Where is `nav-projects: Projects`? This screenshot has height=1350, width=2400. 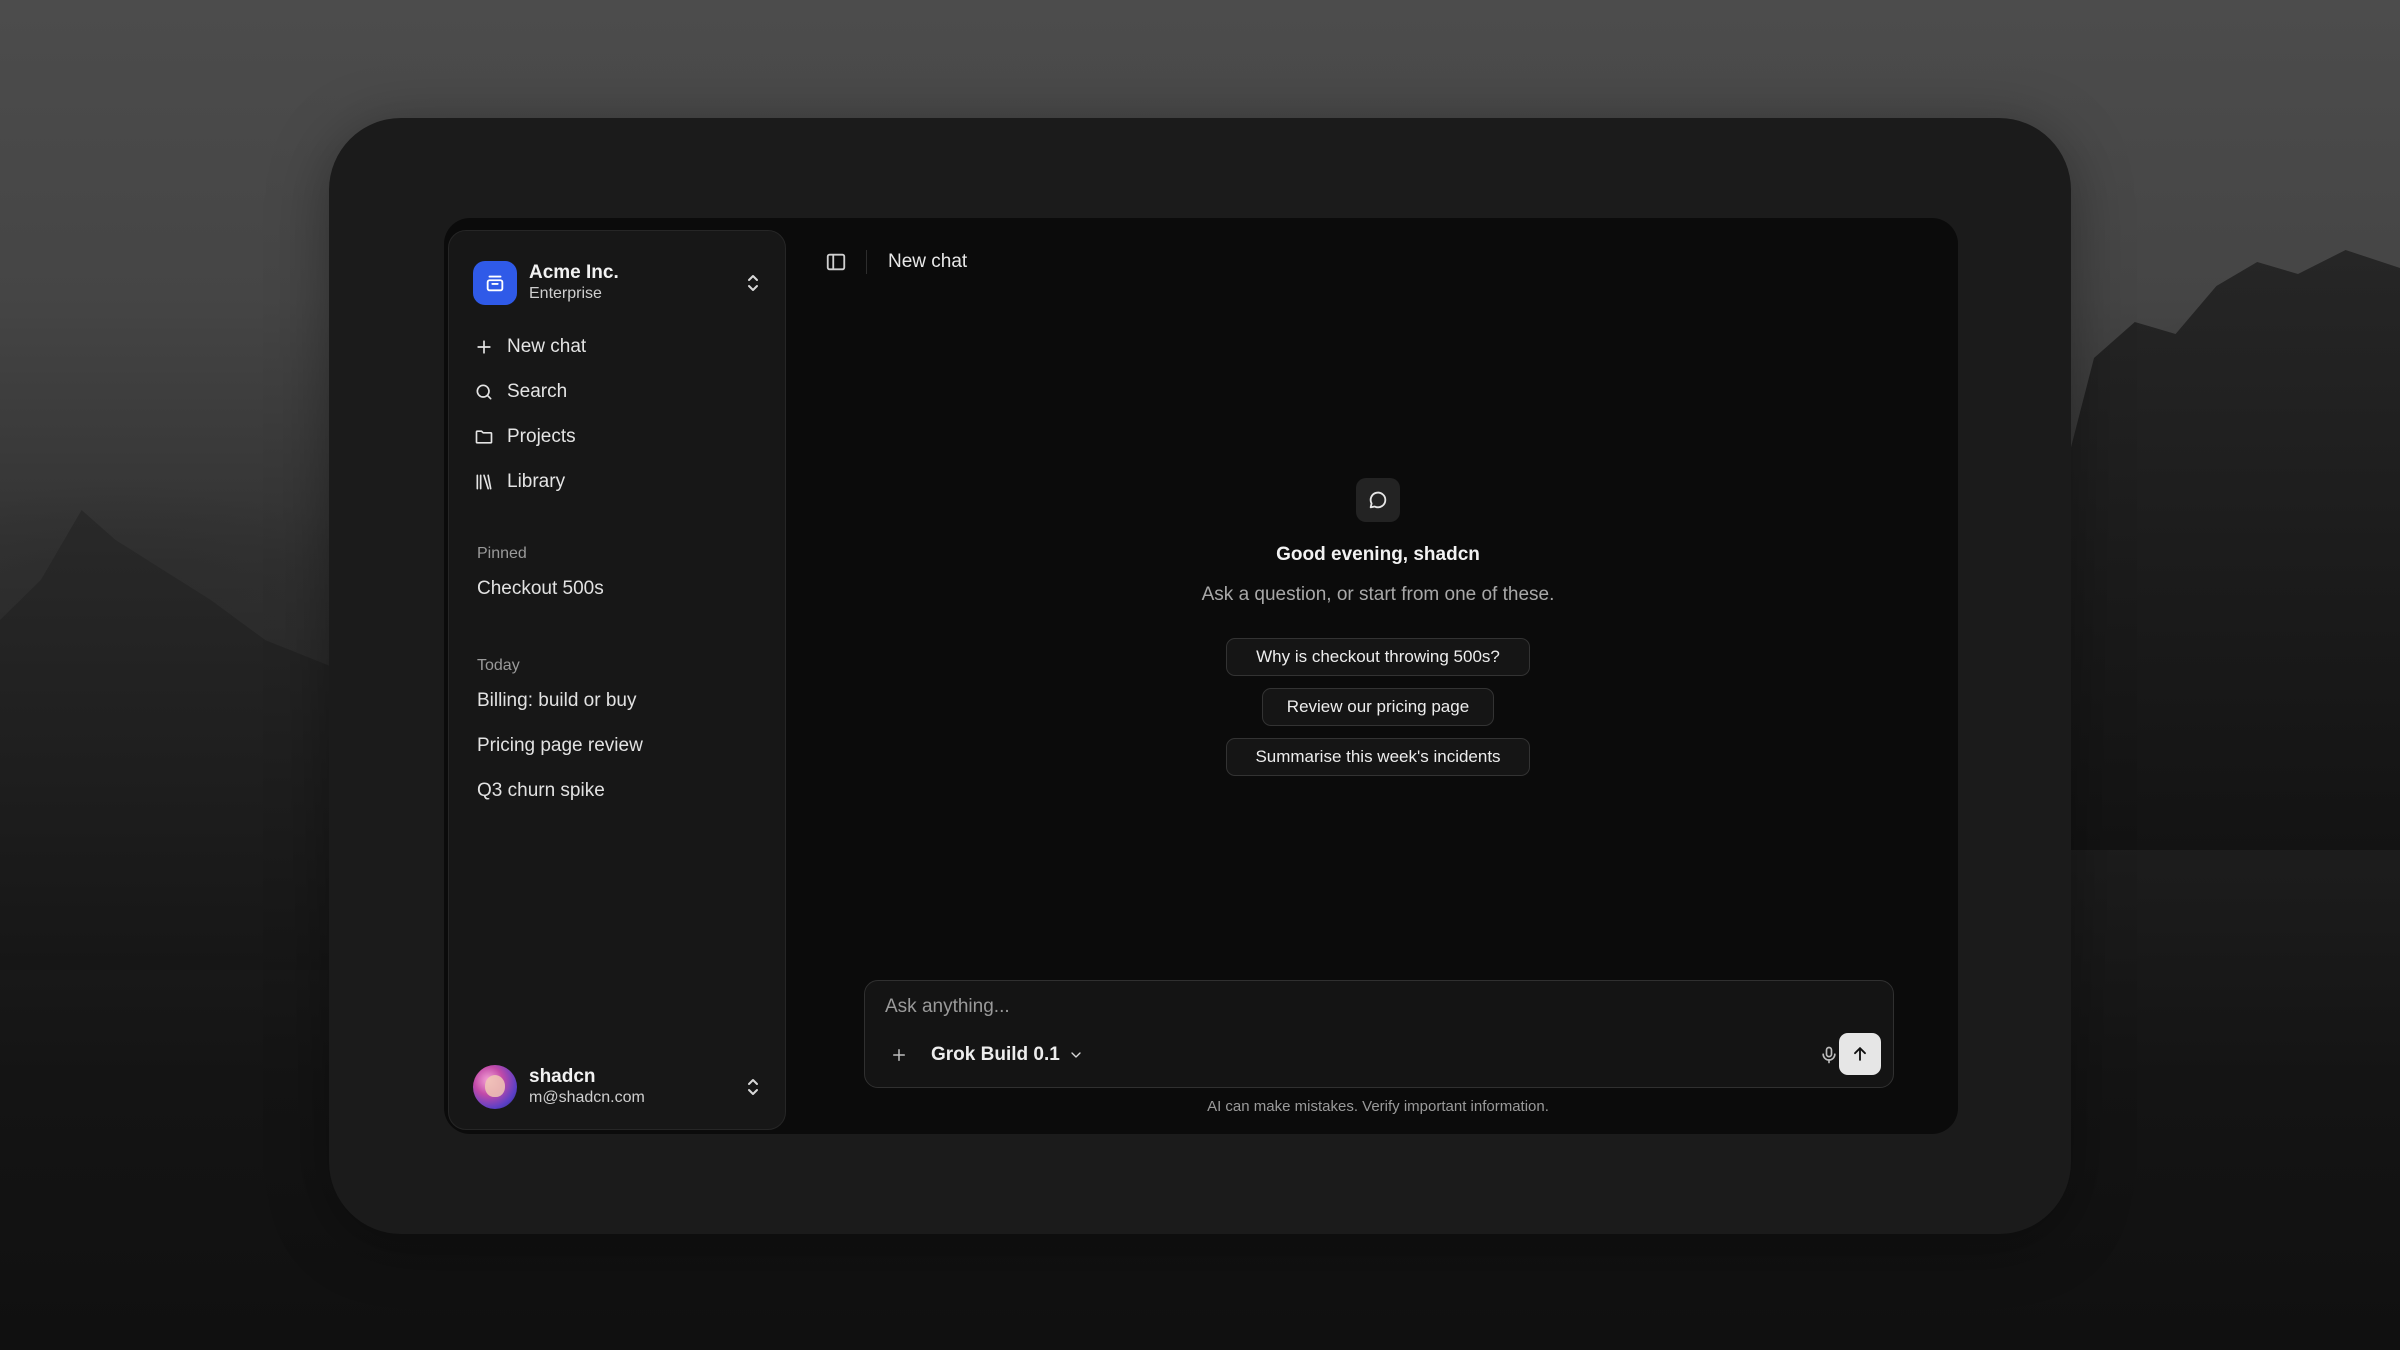 nav-projects: Projects is located at coordinates (619, 437).